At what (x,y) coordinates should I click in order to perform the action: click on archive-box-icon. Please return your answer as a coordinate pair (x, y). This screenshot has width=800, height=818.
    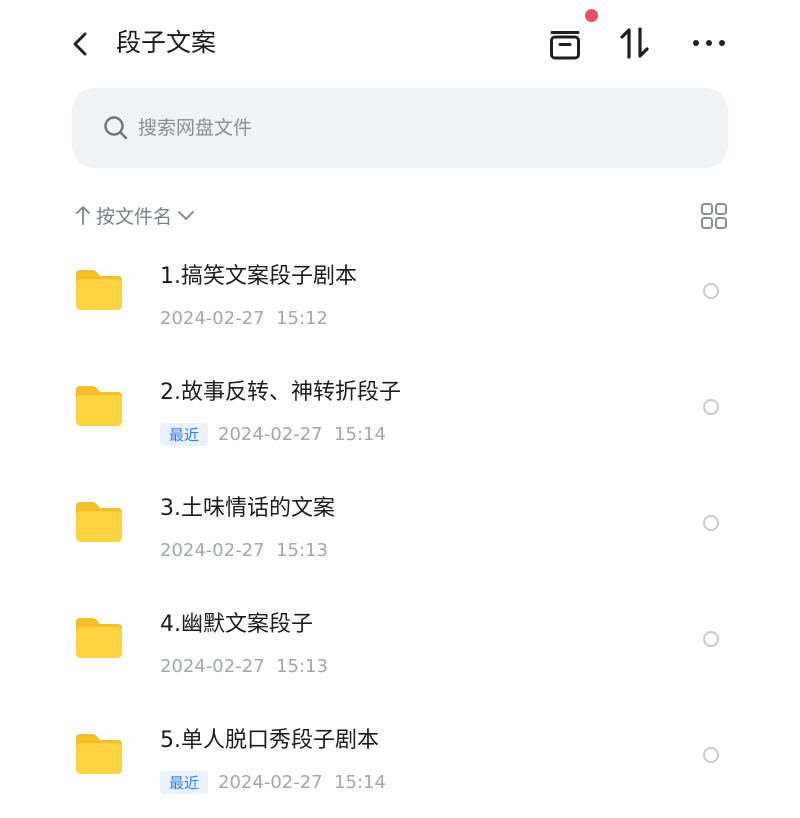
    Looking at the image, I should click on (565, 45).